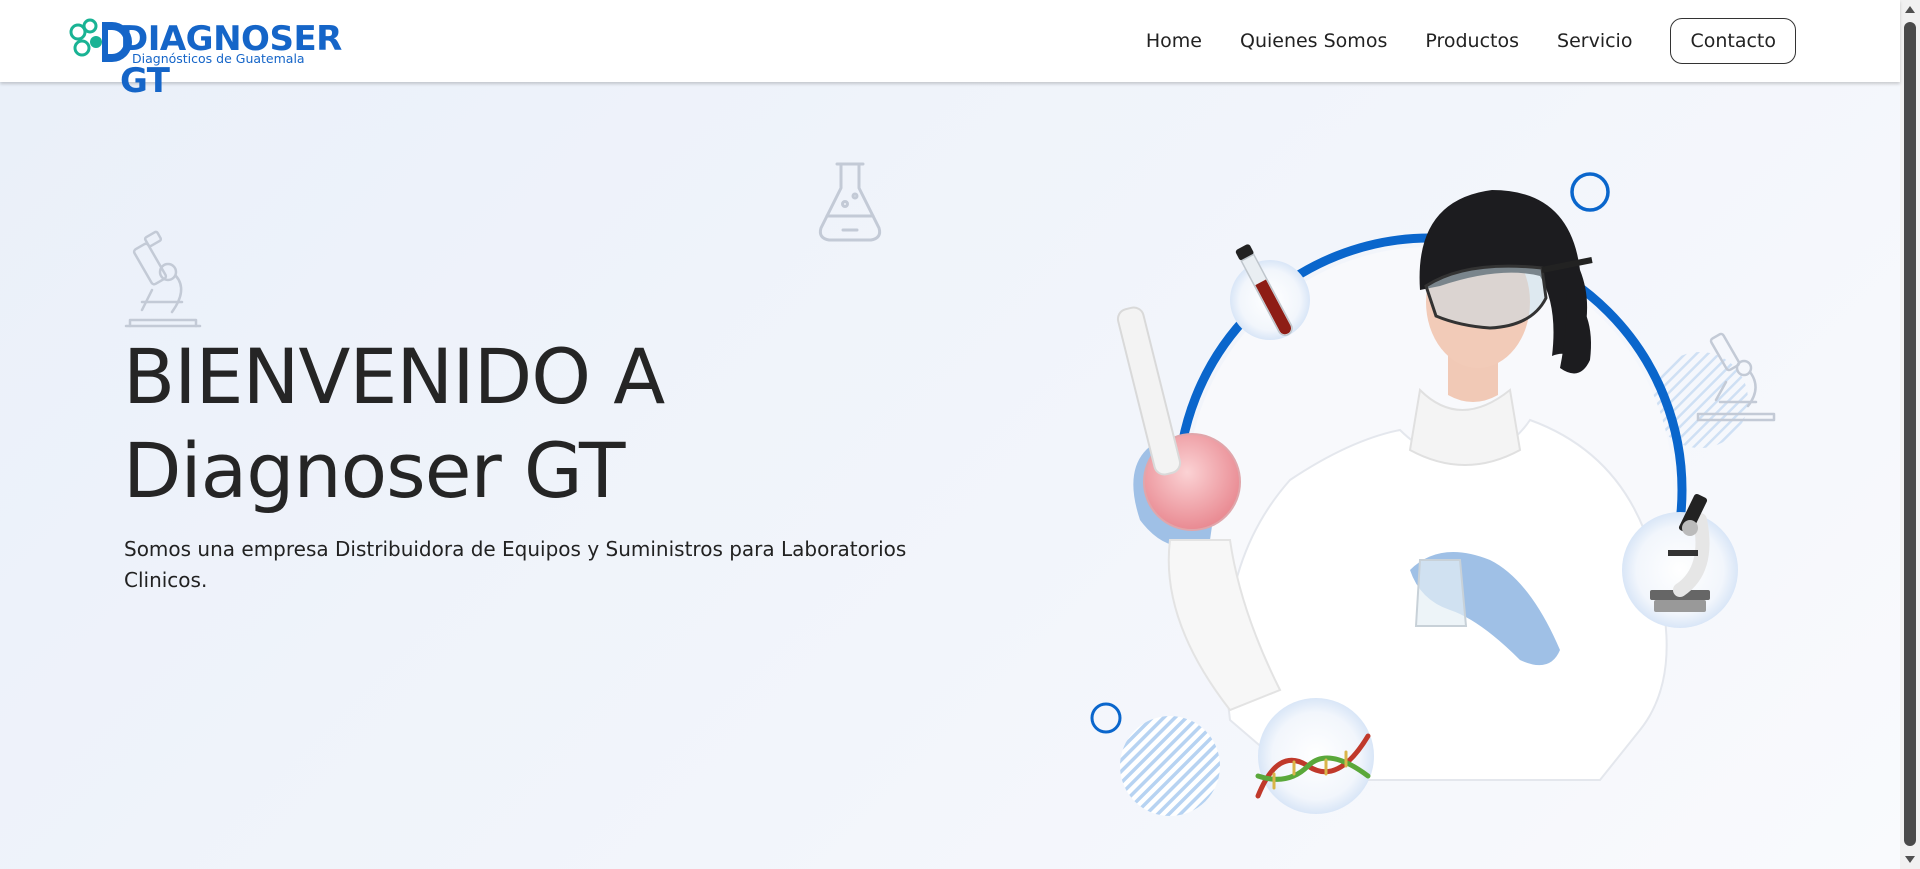  Describe the element at coordinates (394, 424) in the screenshot. I see `hero-title: BIENVENIDO A Diagnoser GT` at that location.